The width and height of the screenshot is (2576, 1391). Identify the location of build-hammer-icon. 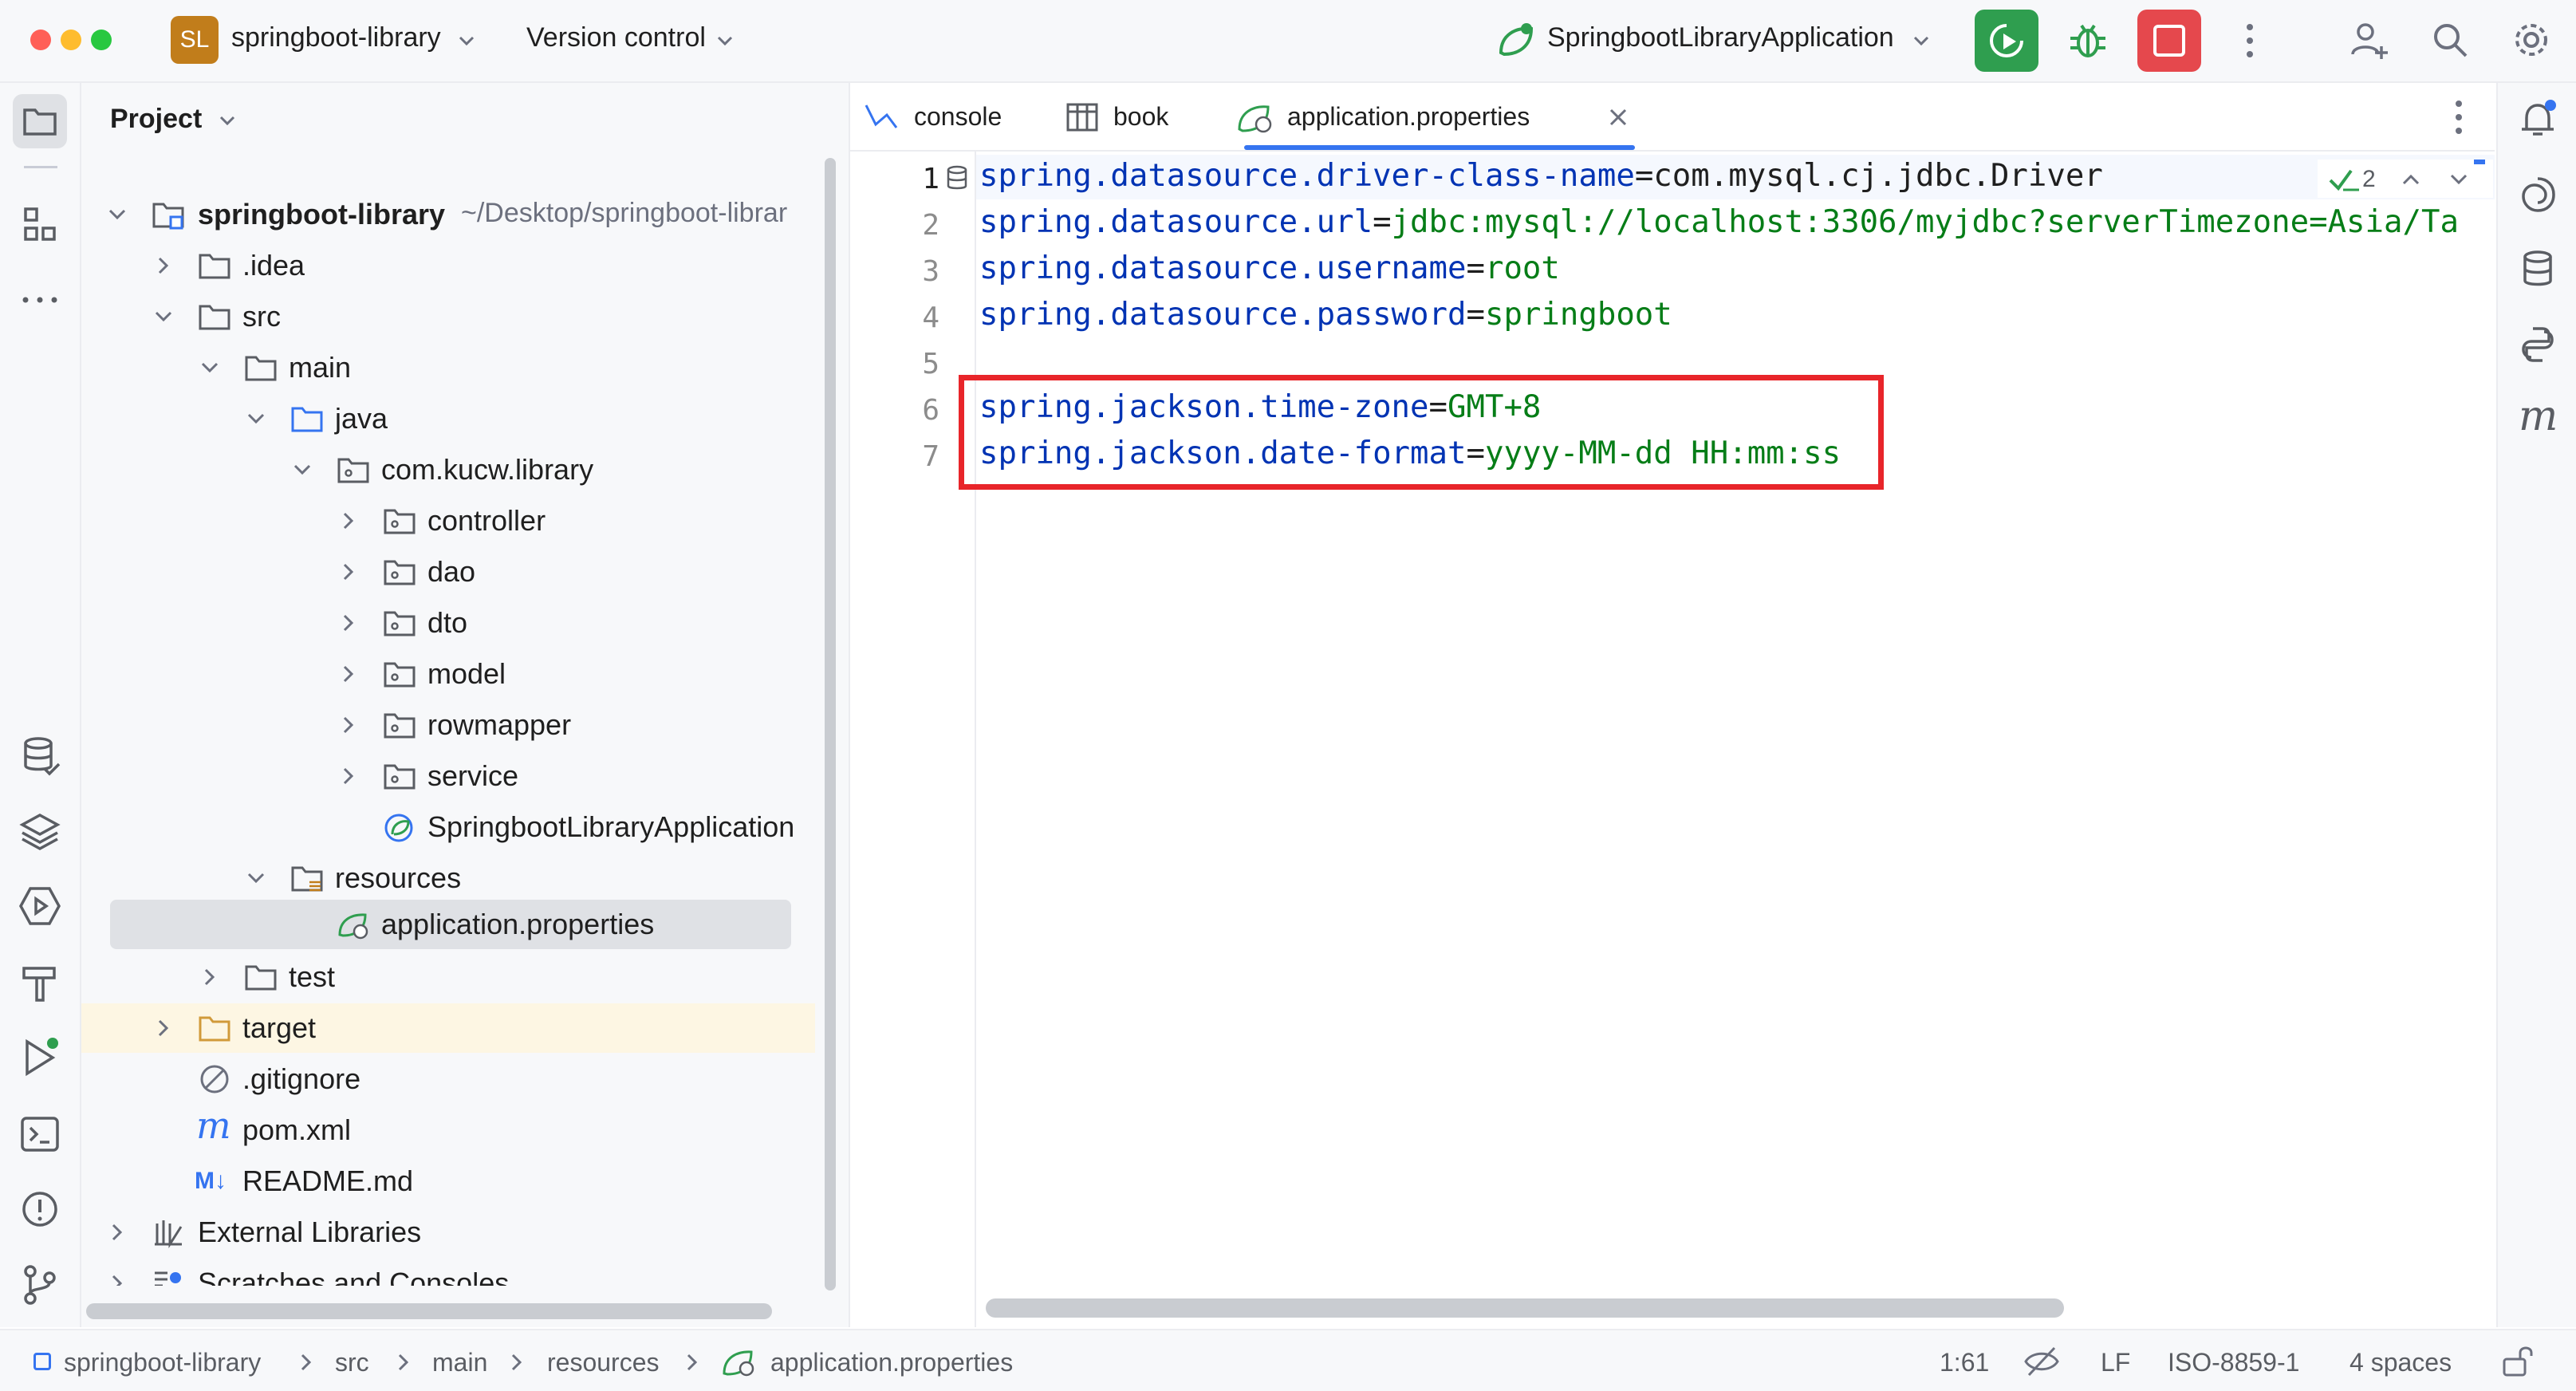
(40, 982).